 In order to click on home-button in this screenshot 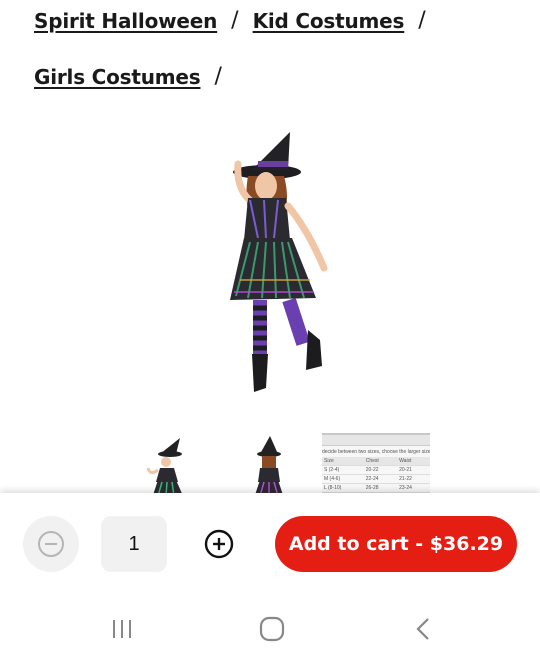, I will do `click(272, 629)`.